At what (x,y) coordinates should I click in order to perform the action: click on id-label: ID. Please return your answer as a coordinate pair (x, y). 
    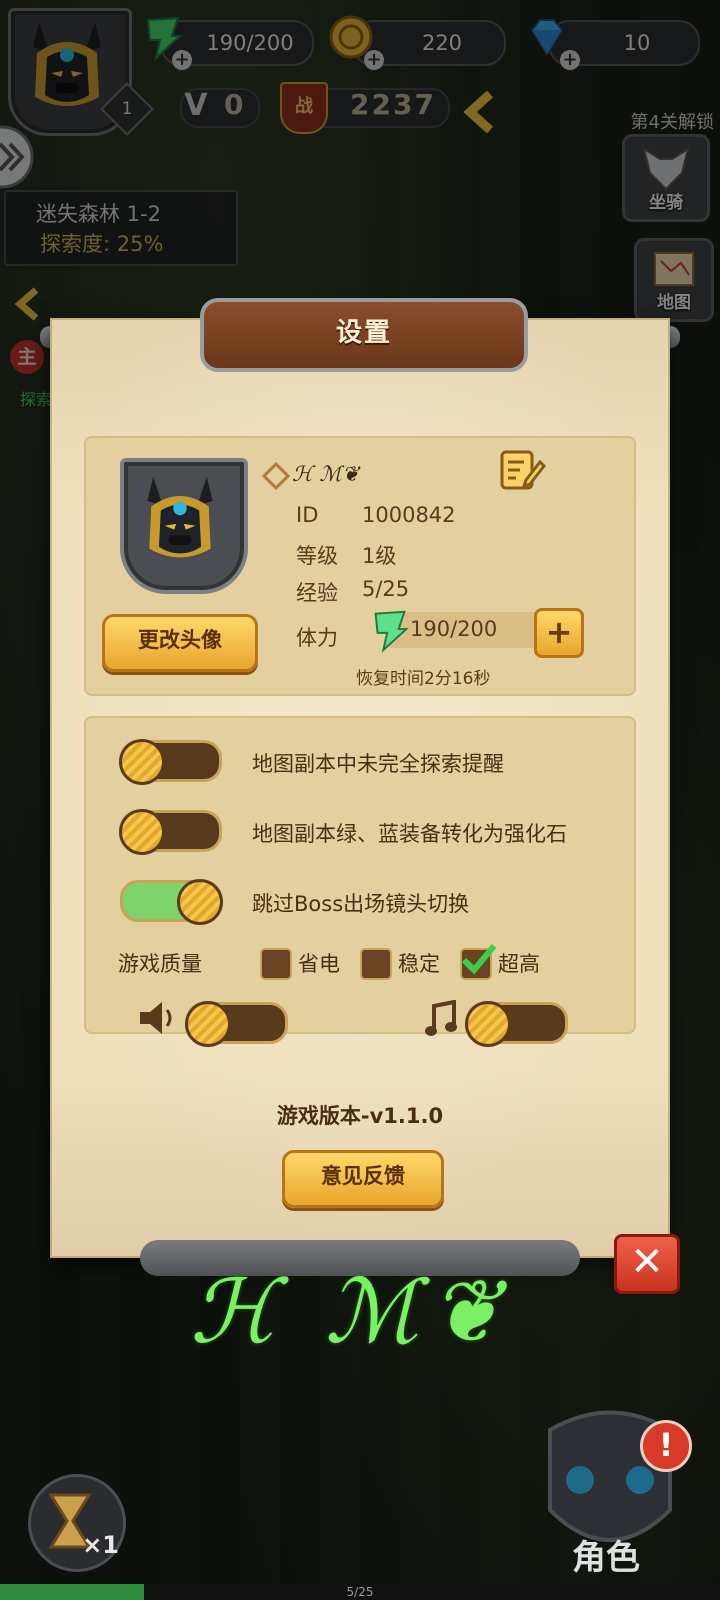
    Looking at the image, I should click on (307, 515).